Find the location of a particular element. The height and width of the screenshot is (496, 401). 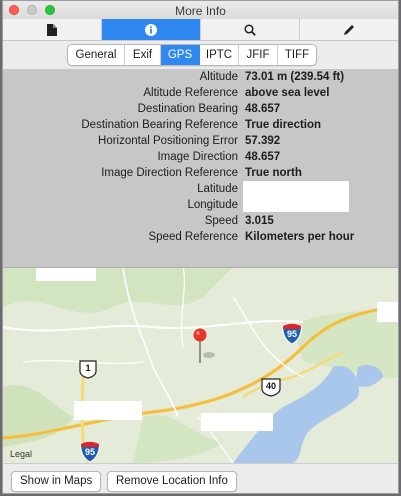

tab-search is located at coordinates (250, 29).